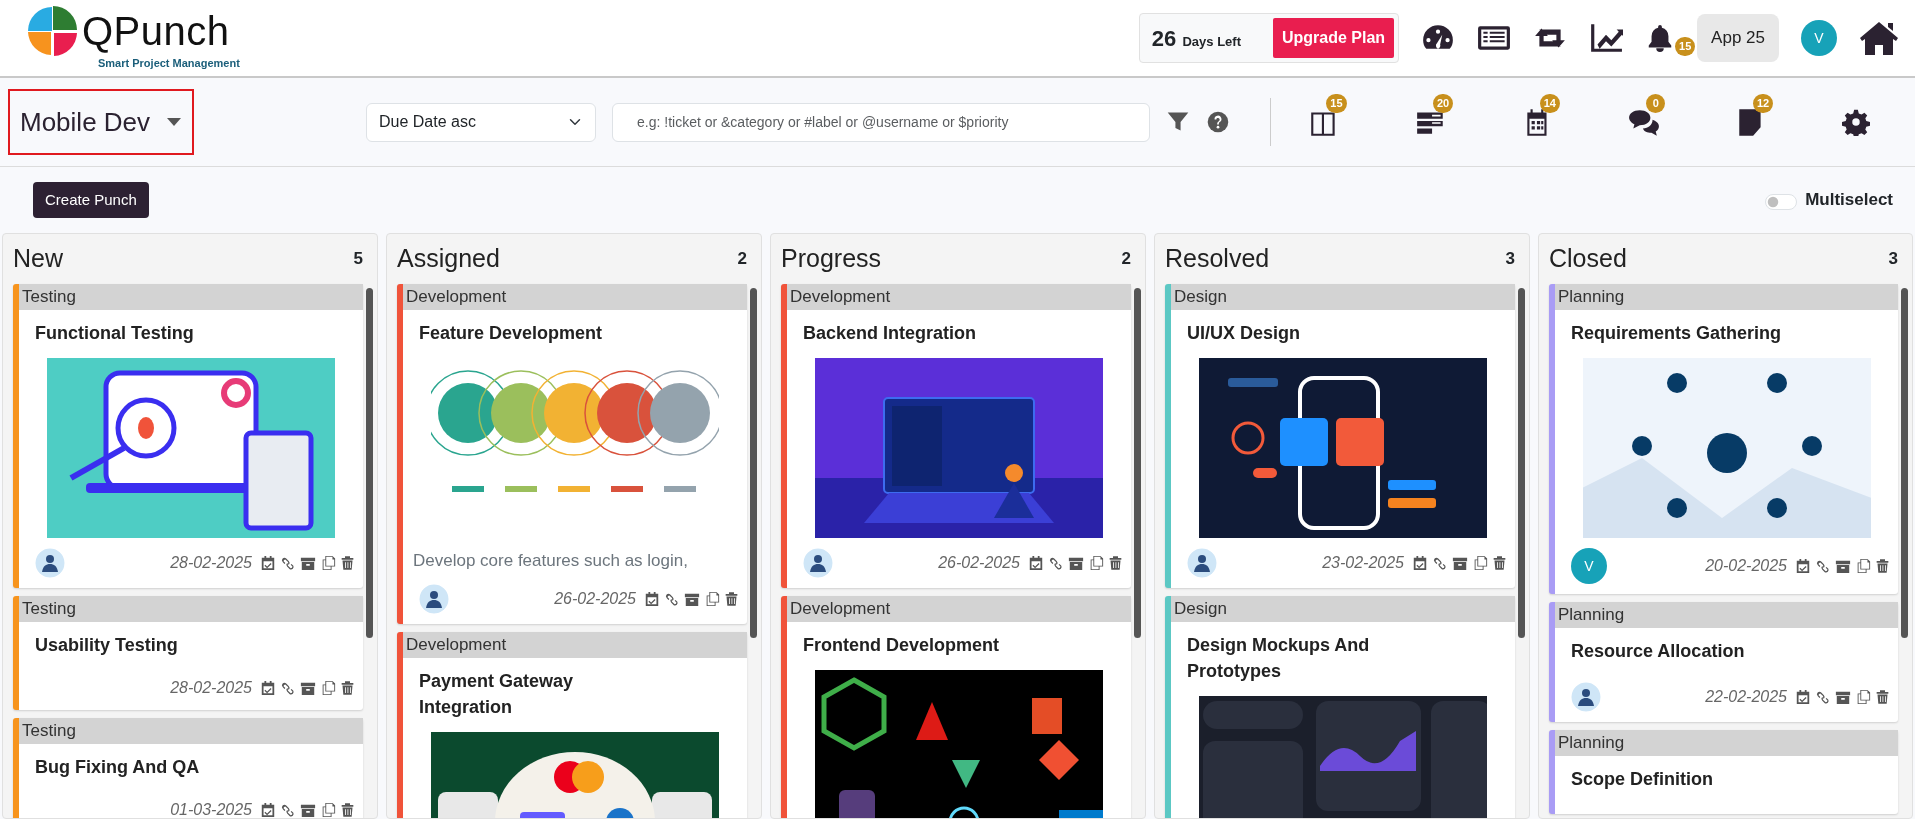  Describe the element at coordinates (1588, 259) in the screenshot. I see `column-title: Closed` at that location.